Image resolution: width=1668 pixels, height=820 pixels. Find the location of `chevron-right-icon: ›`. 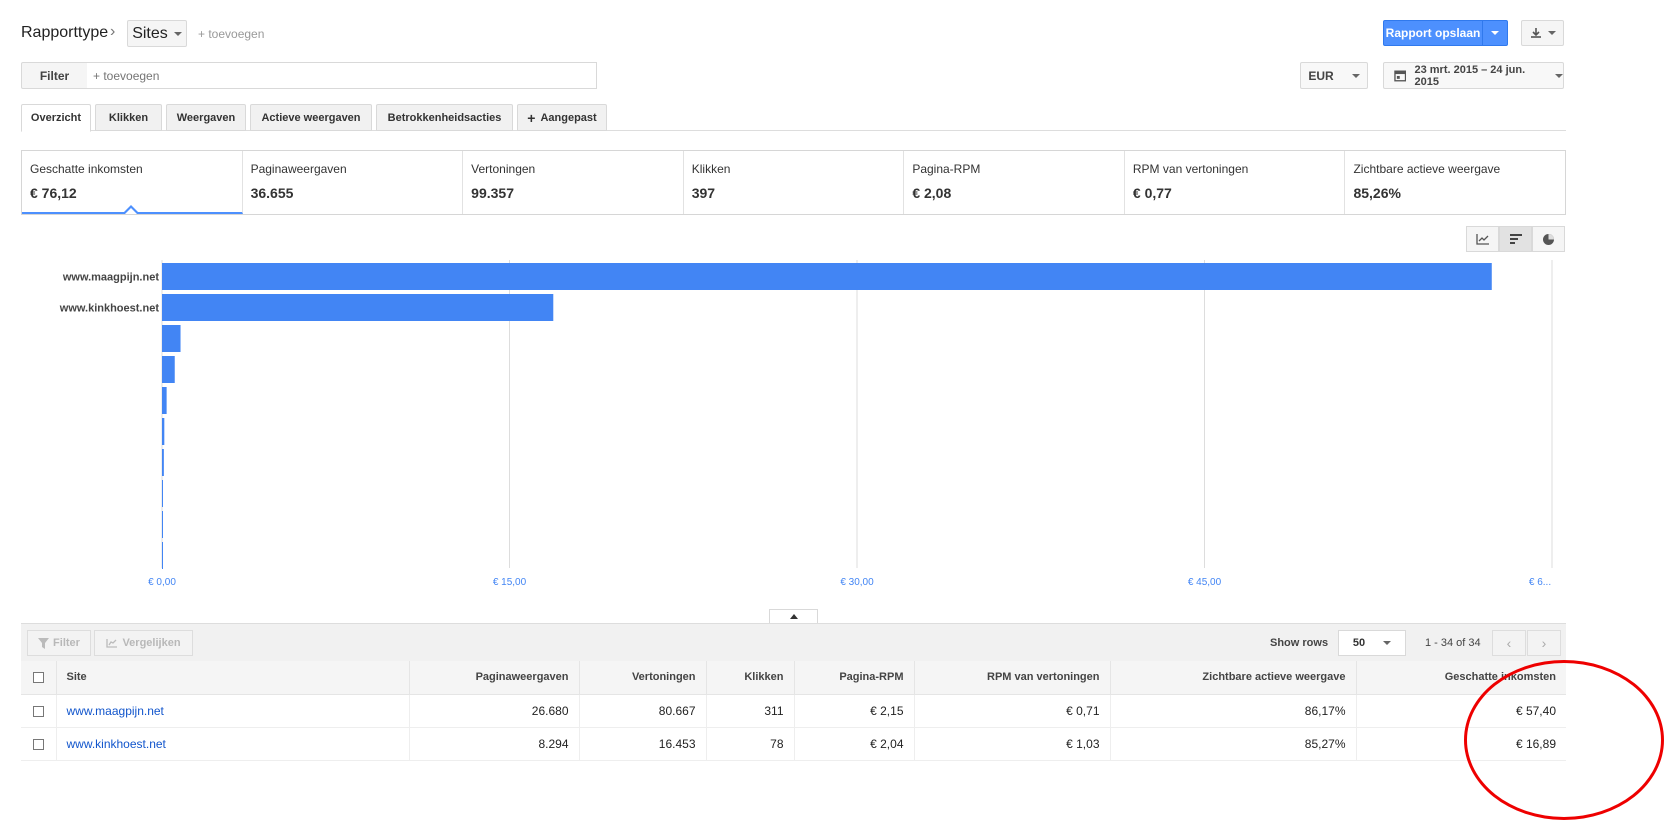

chevron-right-icon: › is located at coordinates (113, 31).